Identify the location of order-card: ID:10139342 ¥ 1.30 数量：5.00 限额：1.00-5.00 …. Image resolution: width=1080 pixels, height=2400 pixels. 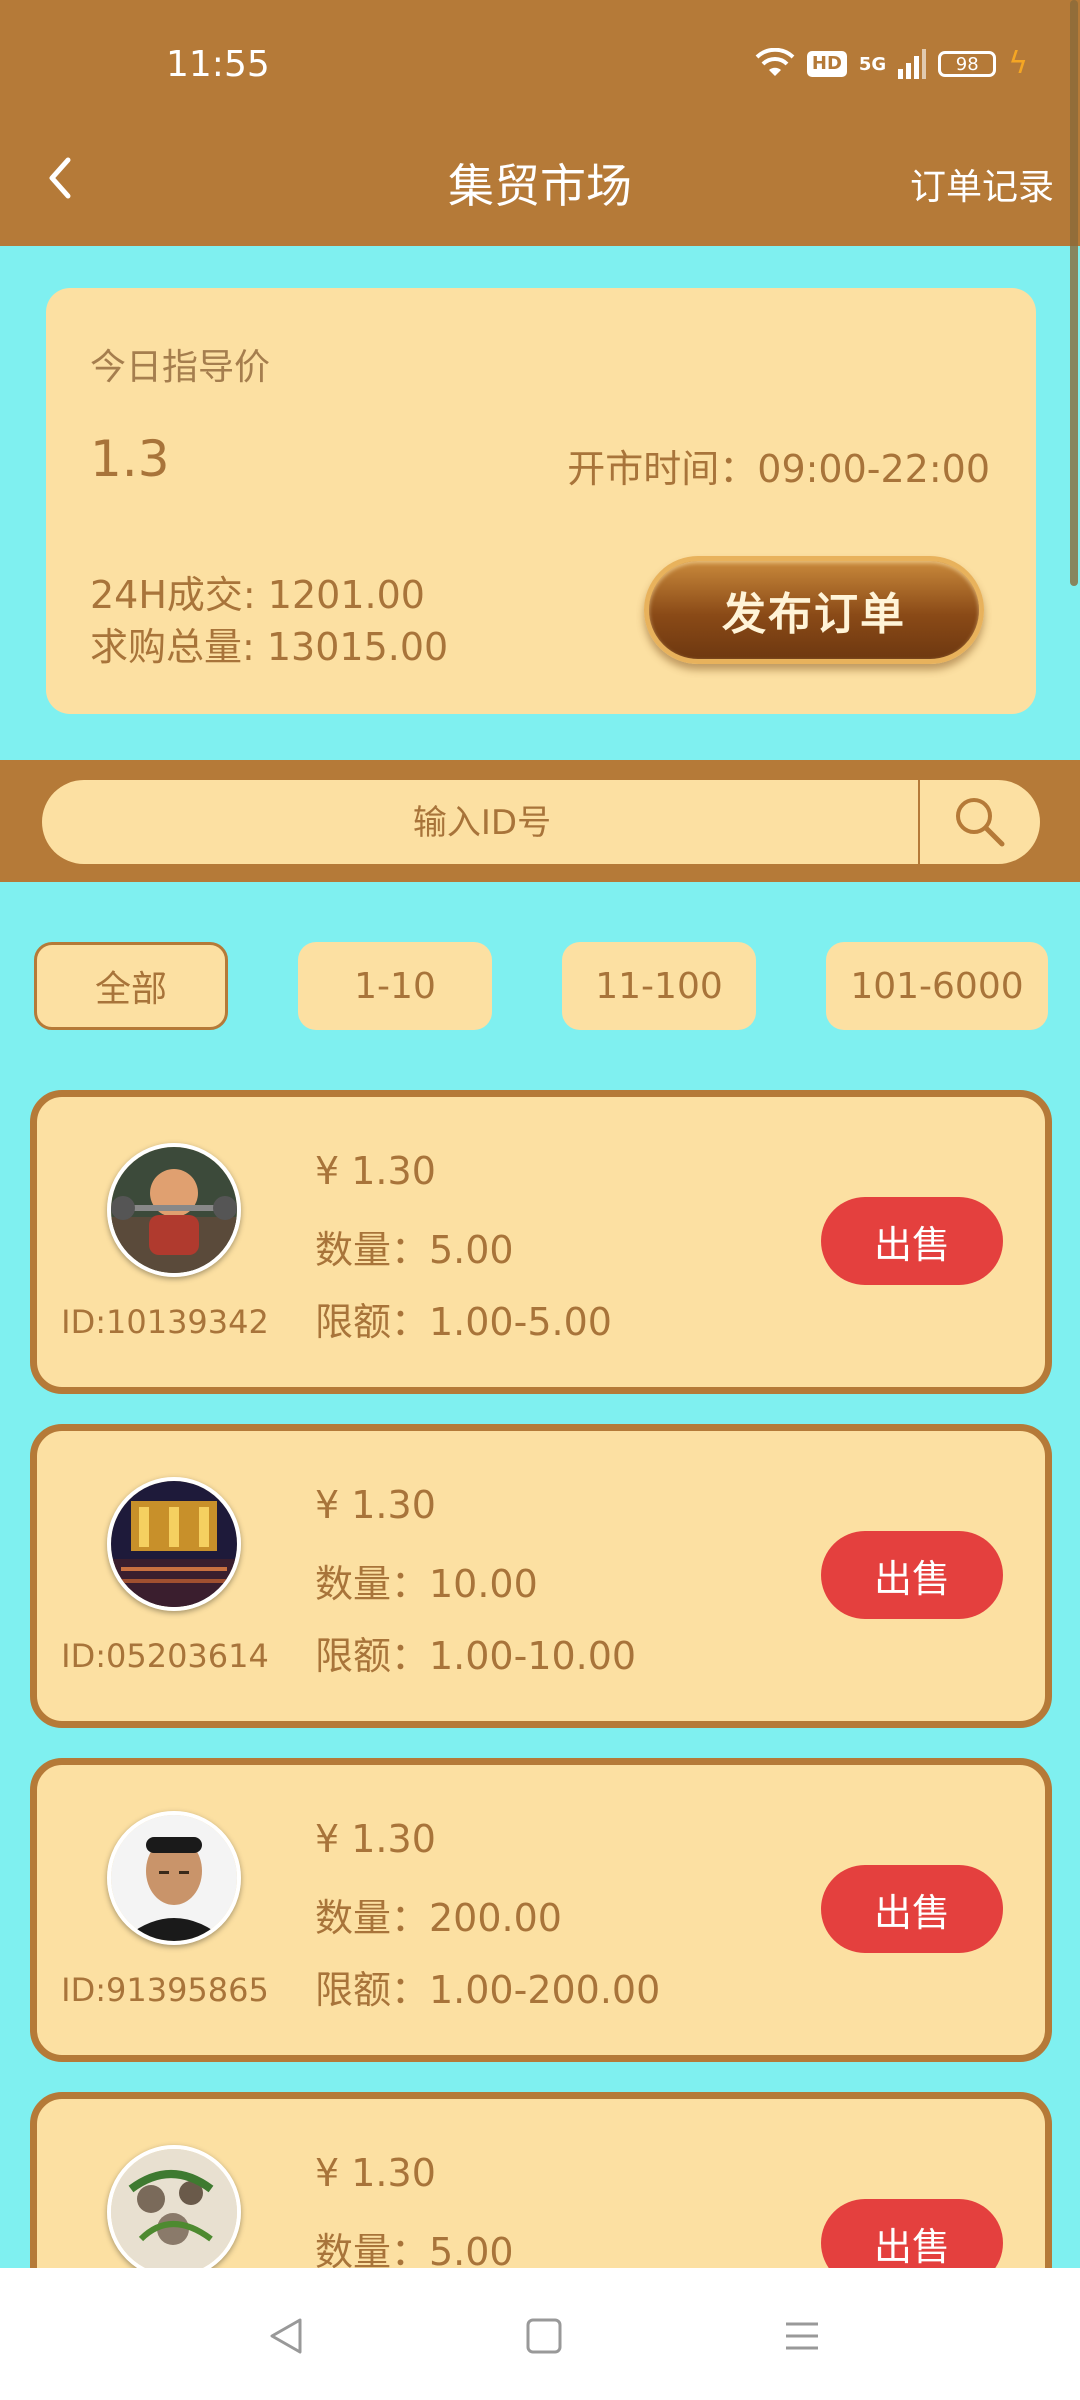
(541, 1242).